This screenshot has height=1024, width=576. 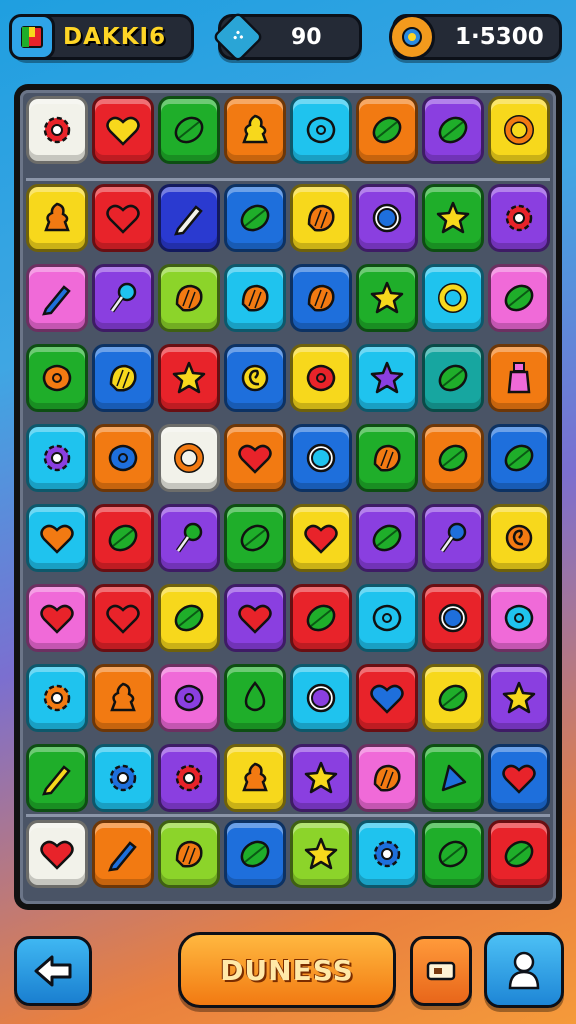 I want to click on tile-drop, so click(x=255, y=698).